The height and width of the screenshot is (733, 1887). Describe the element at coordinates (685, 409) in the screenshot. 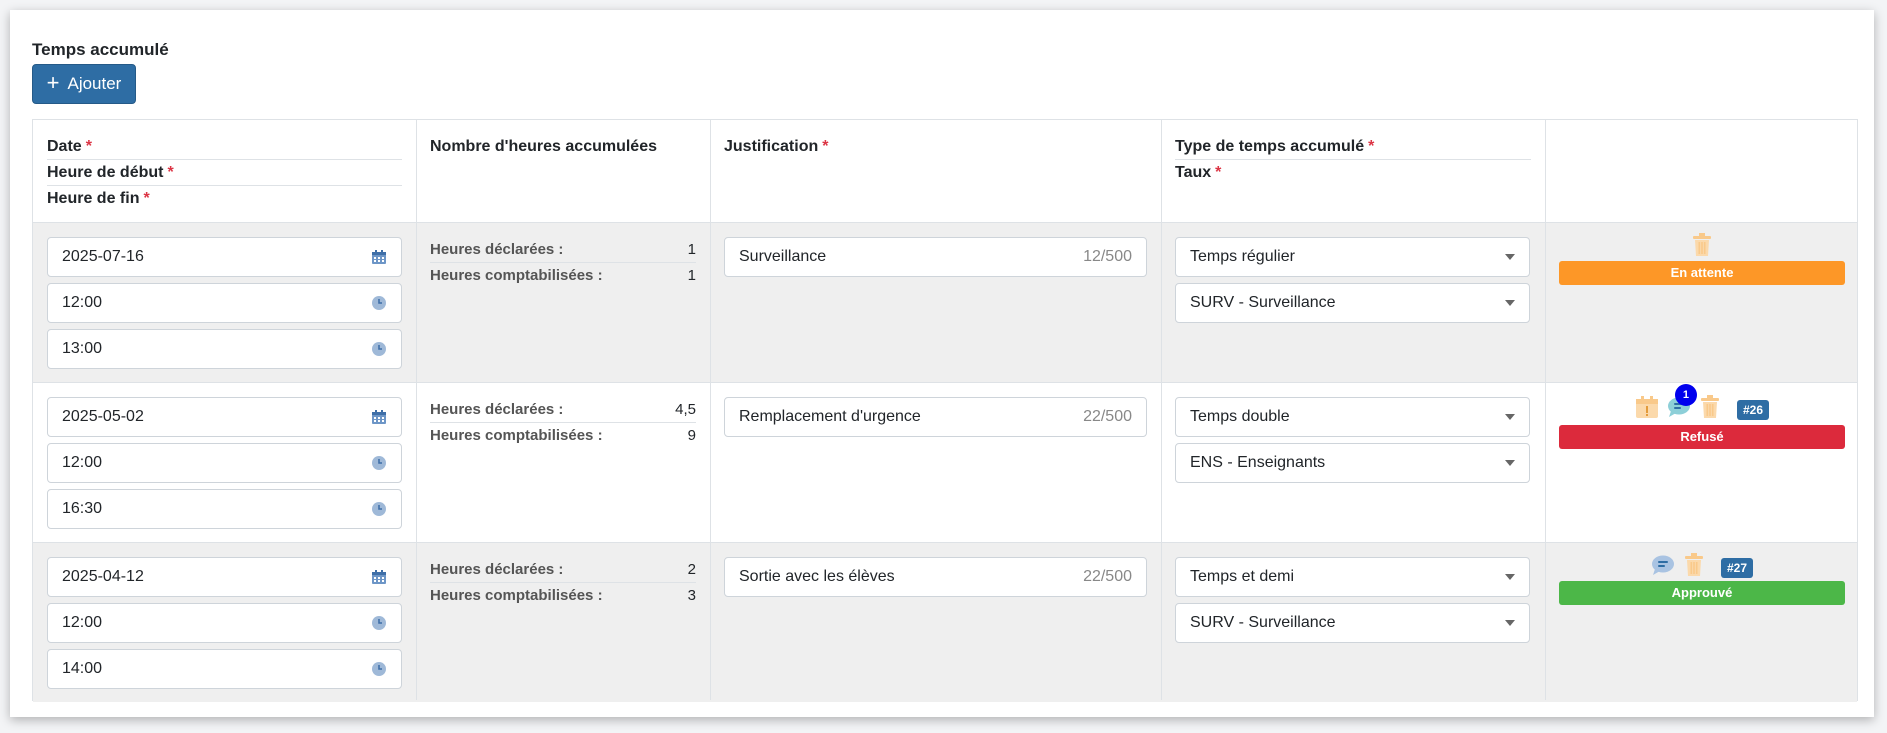

I see `declared-value: 4,5` at that location.